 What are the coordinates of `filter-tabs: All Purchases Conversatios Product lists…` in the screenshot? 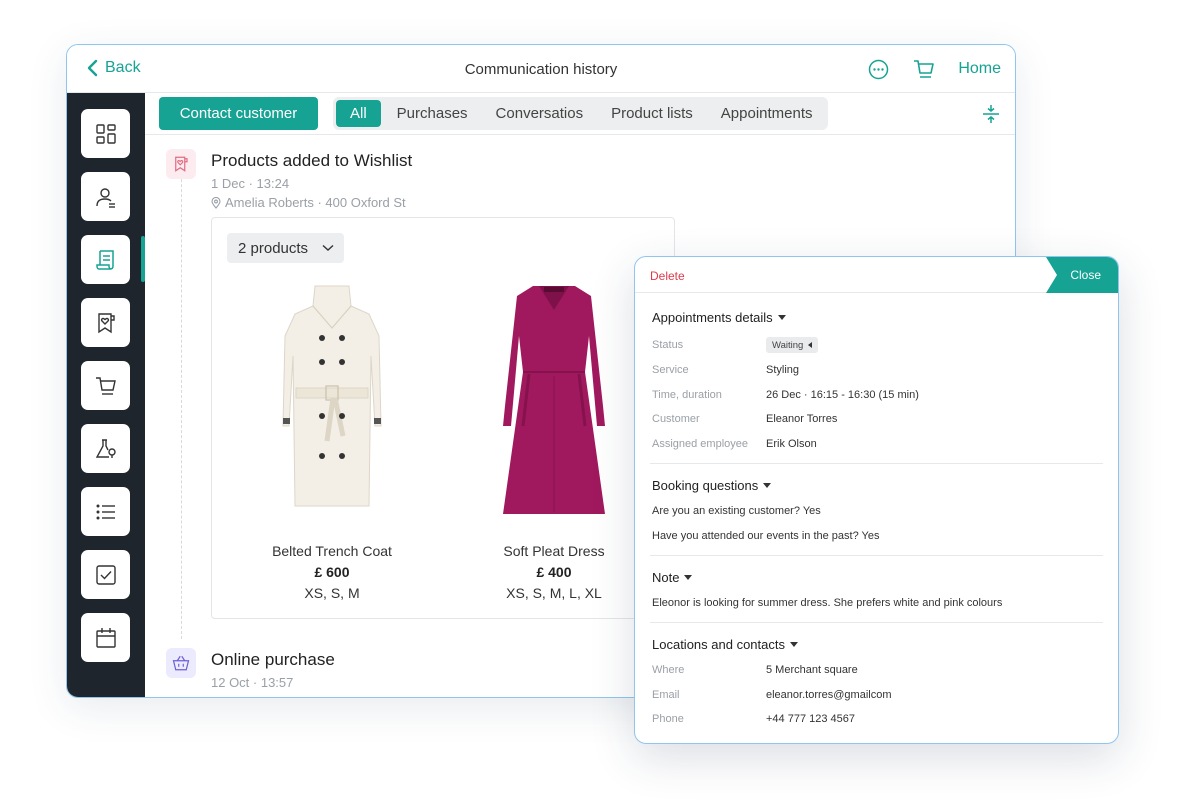 It's located at (580, 113).